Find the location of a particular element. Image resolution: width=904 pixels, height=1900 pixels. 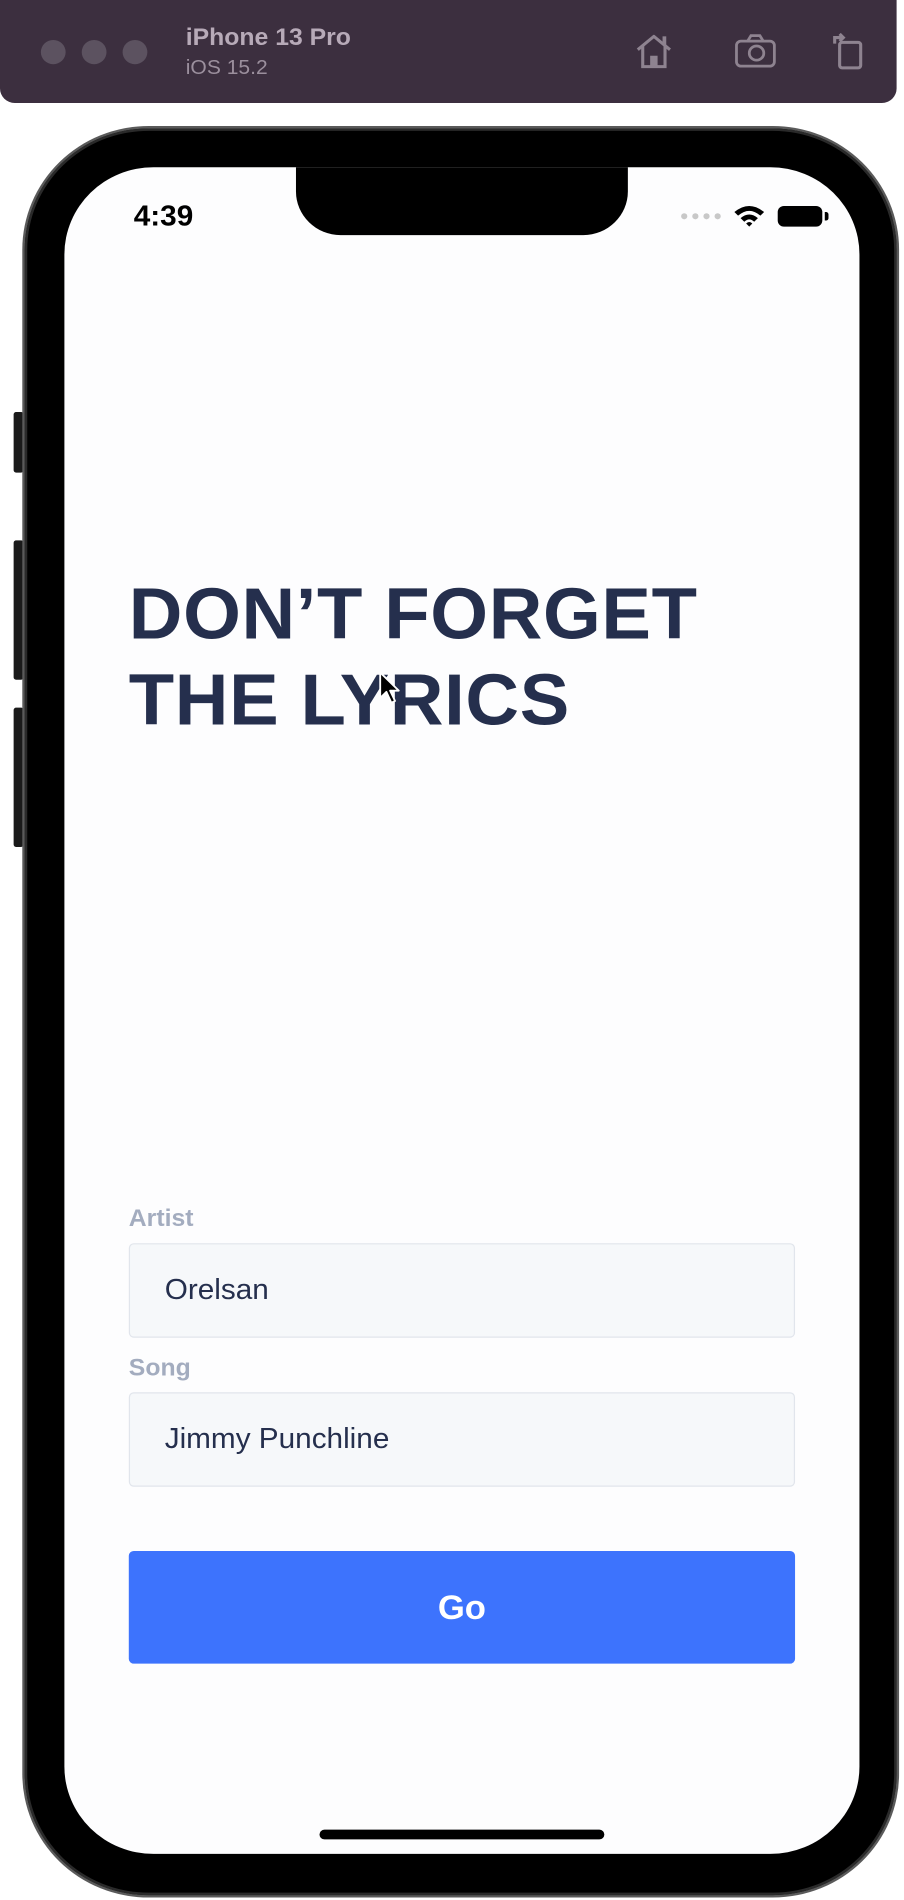

go-button: Go is located at coordinates (462, 1607).